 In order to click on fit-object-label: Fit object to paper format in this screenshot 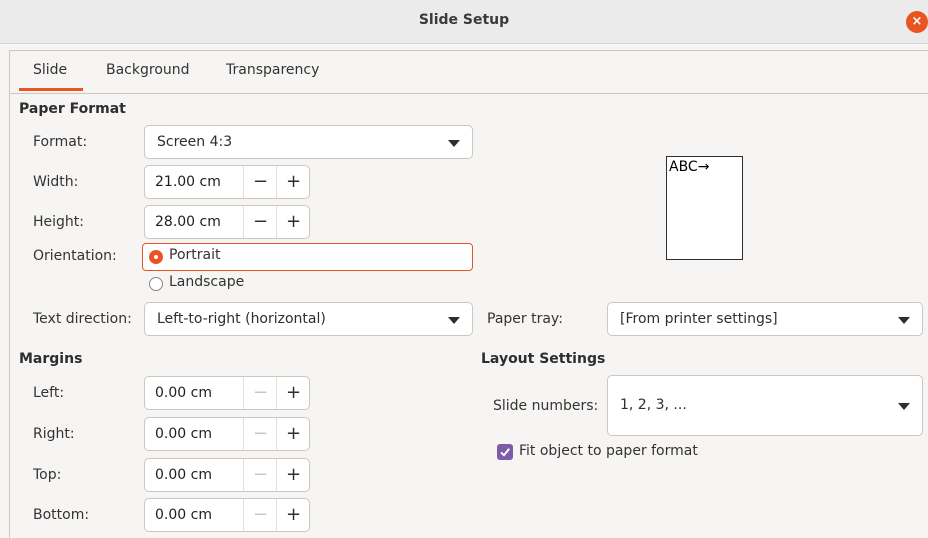, I will do `click(608, 451)`.